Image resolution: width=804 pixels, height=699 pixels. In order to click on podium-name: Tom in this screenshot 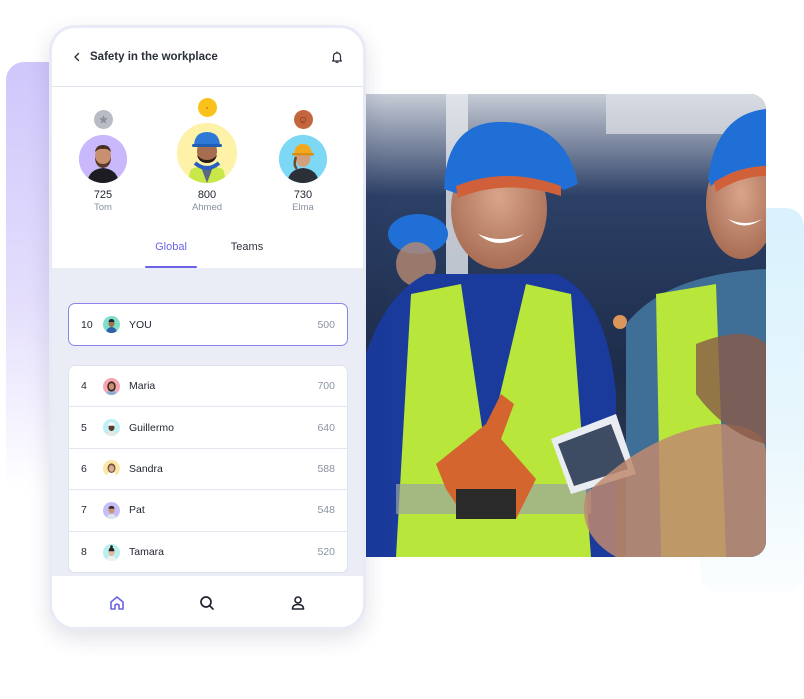, I will do `click(103, 207)`.